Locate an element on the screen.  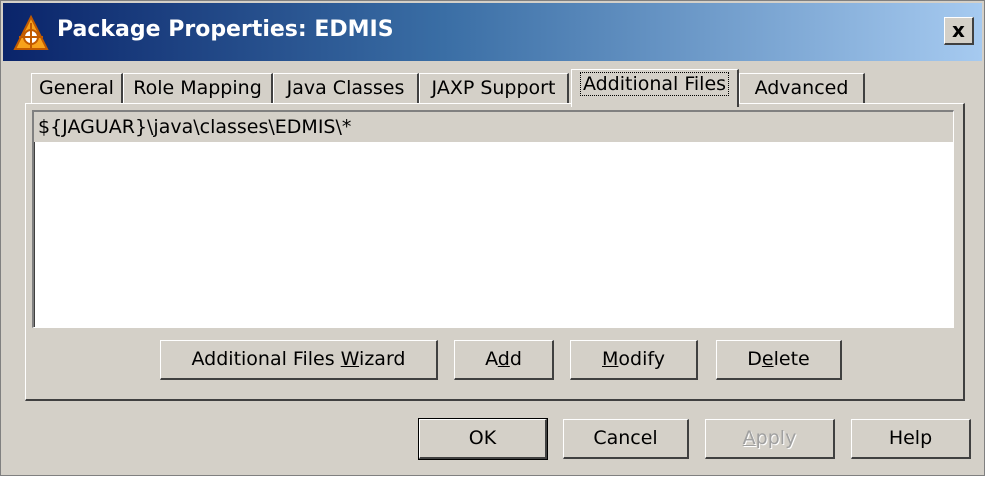
tab-role-mapping: Role Mapping is located at coordinates (198, 88).